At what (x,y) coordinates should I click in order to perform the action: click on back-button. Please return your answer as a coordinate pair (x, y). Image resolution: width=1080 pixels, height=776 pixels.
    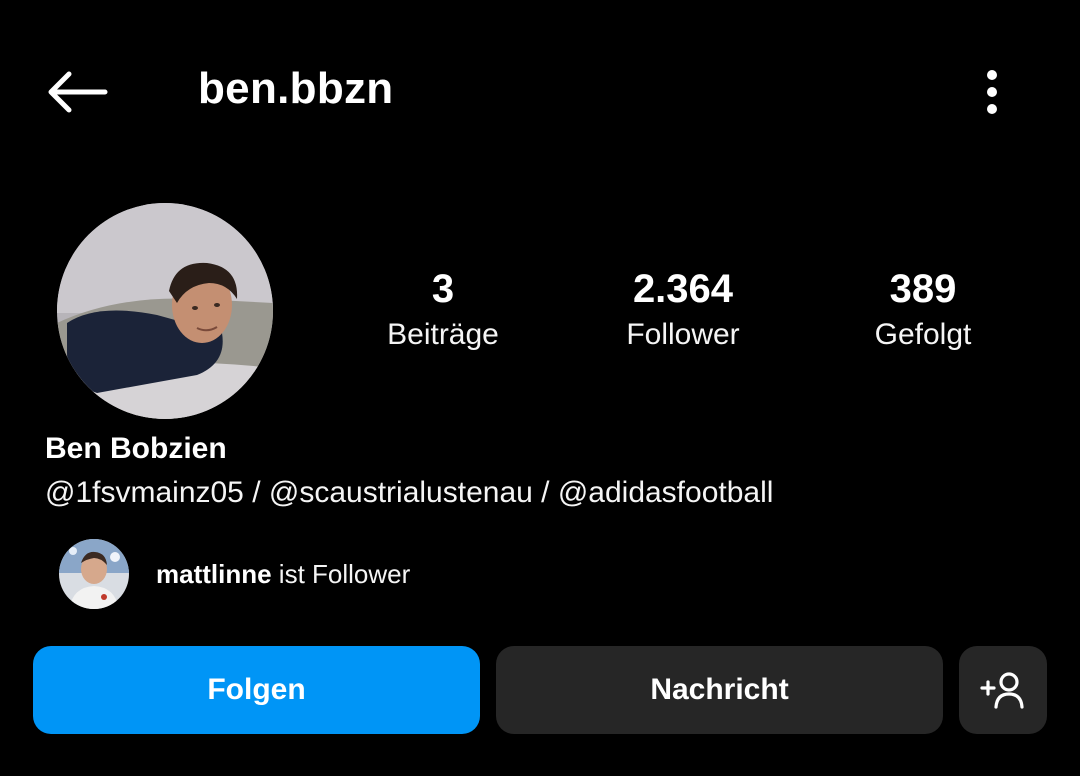
    Looking at the image, I should click on (77, 92).